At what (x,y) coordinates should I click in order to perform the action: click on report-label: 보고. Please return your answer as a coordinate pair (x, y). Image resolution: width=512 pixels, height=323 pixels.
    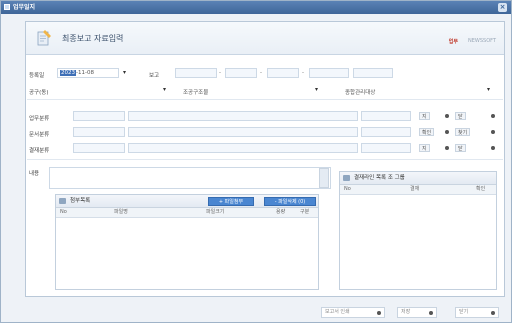
    Looking at the image, I should click on (154, 76).